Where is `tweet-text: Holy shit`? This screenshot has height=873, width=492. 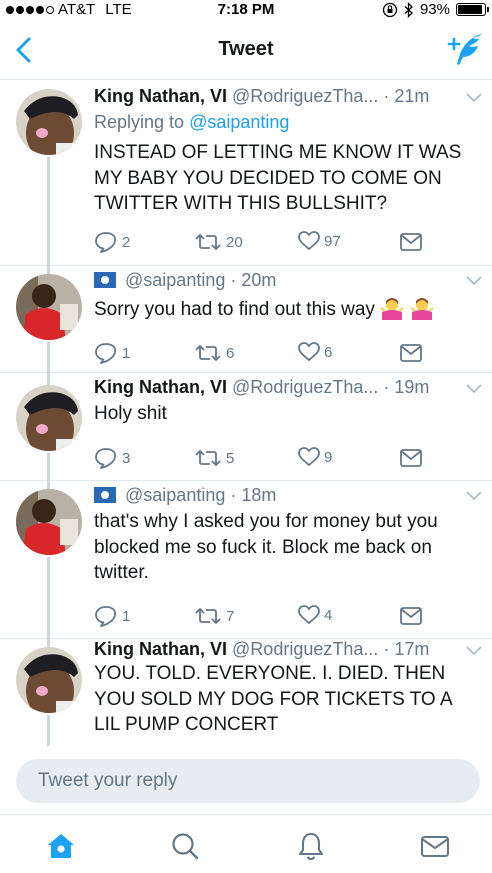
tweet-text: Holy shit is located at coordinates (130, 413).